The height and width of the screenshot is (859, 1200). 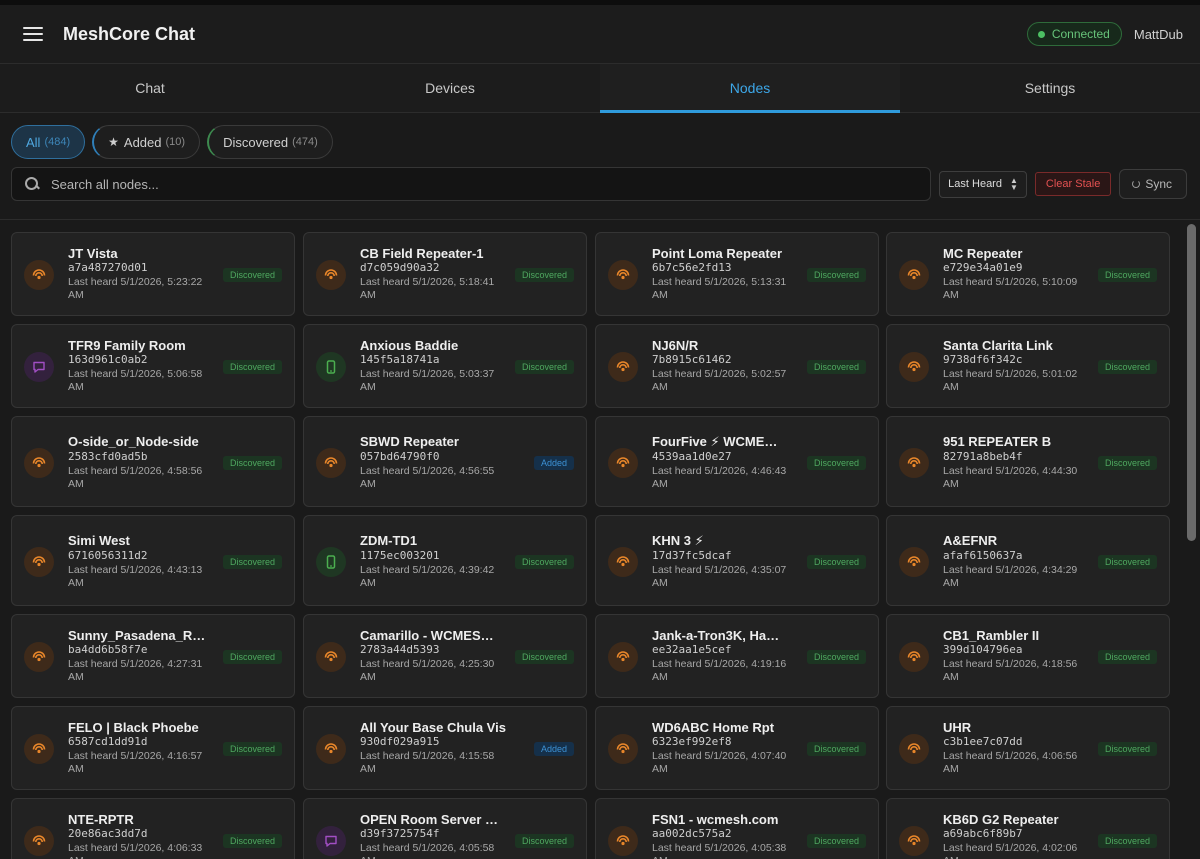 What do you see at coordinates (998, 345) in the screenshot?
I see `node-name: Santa Clarita Link` at bounding box center [998, 345].